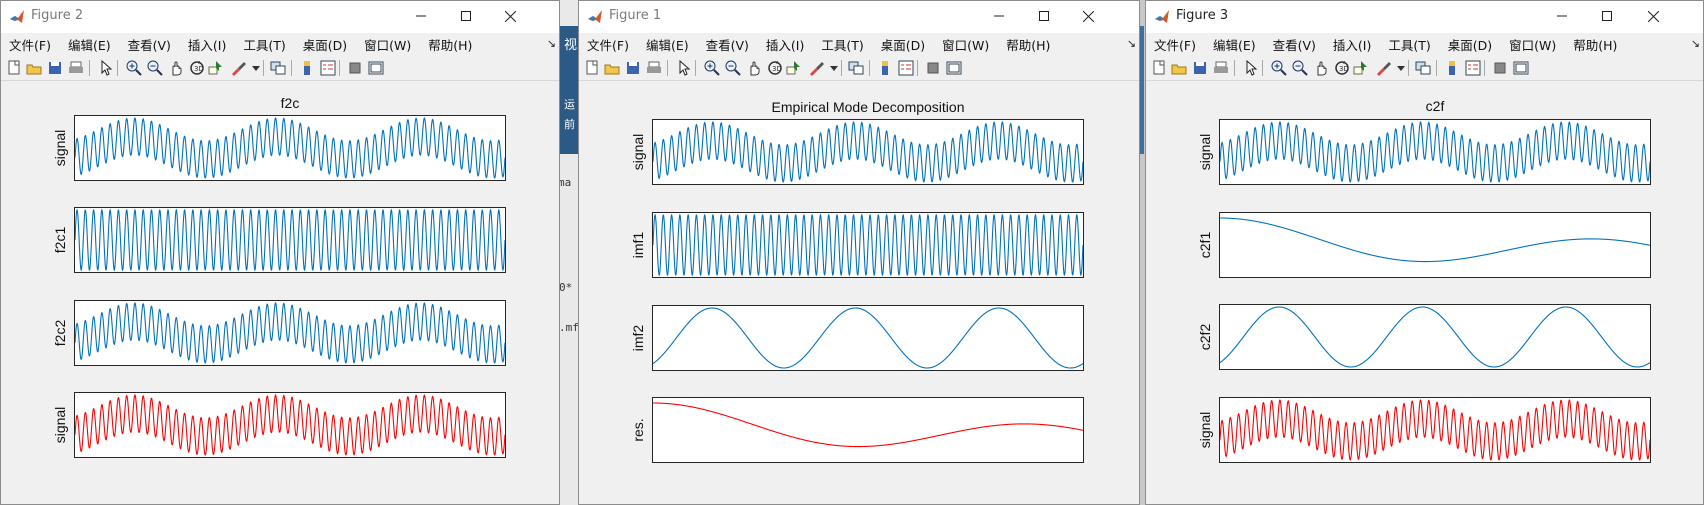 The height and width of the screenshot is (505, 1704). Describe the element at coordinates (280, 17) in the screenshot. I see `window-titlebar: Figure 2` at that location.